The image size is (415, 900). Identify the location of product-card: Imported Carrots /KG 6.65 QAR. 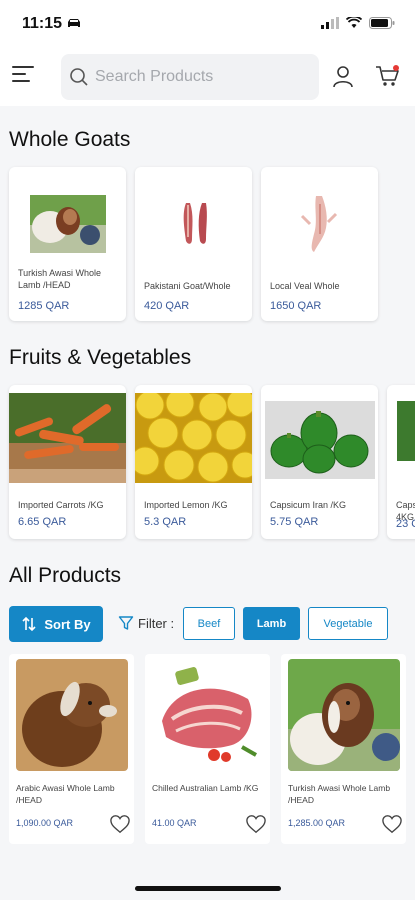
(67, 462).